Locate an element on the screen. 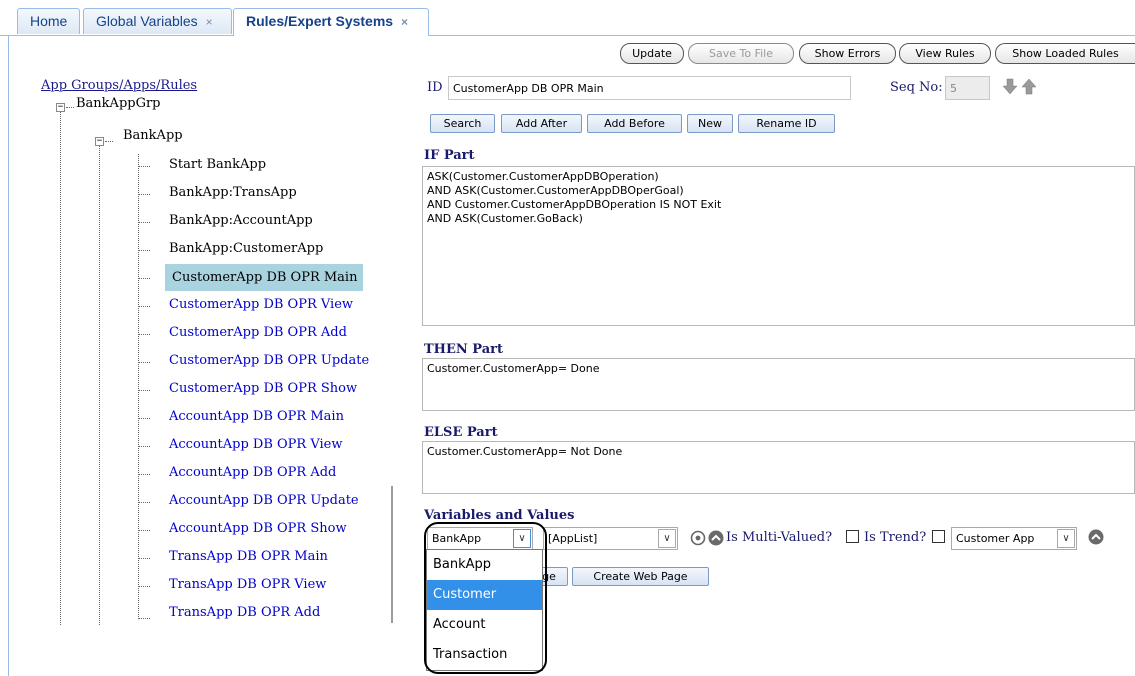 This screenshot has height=676, width=1135. tree-rule-item: AccountApp DB OPR Main is located at coordinates (256, 416).